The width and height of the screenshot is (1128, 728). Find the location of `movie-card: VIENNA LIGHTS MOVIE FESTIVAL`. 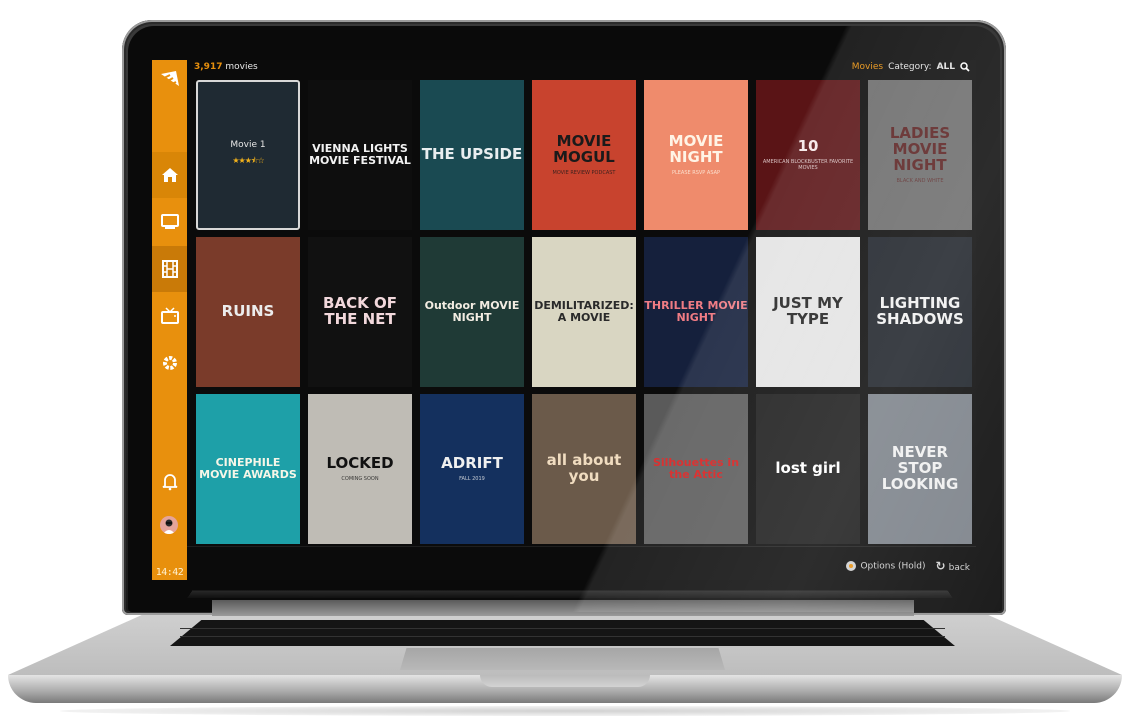

movie-card: VIENNA LIGHTS MOVIE FESTIVAL is located at coordinates (360, 155).